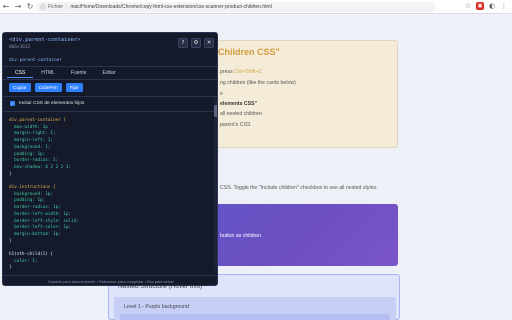 Image resolution: width=512 pixels, height=320 pixels. I want to click on code-line: color: 1;, so click(23, 261).